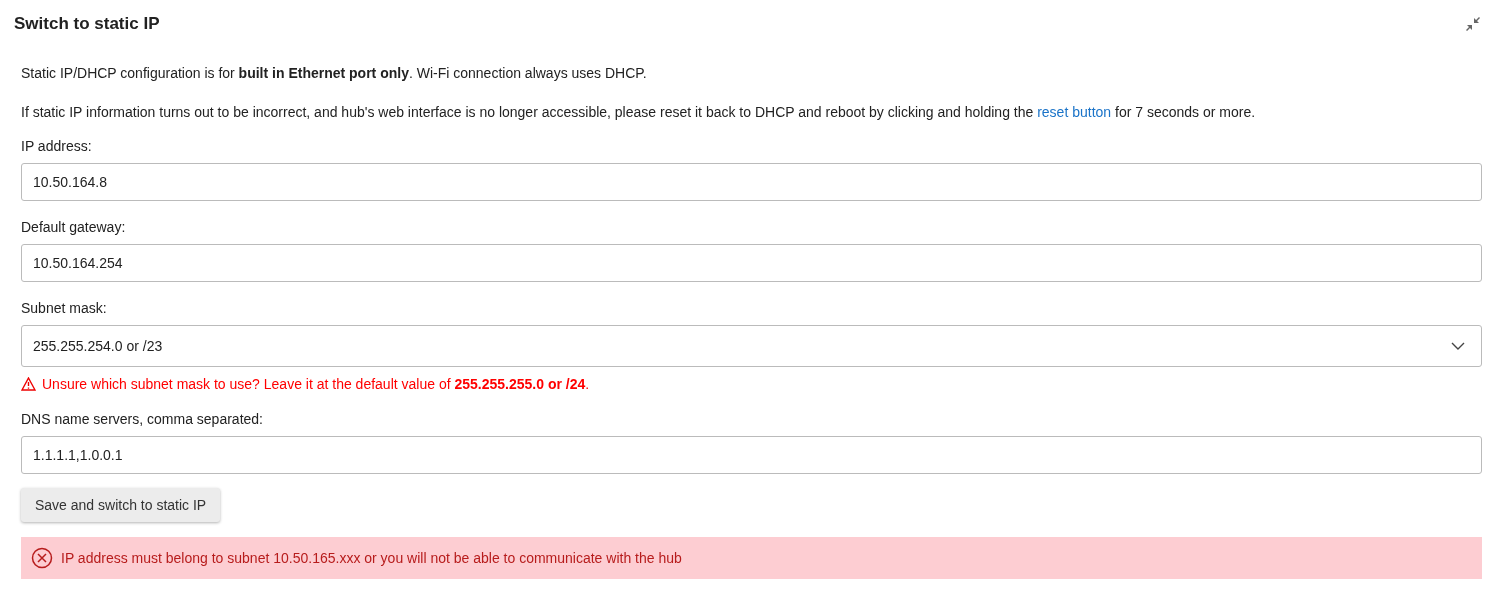  I want to click on reset-button-link: reset button, so click(1074, 112).